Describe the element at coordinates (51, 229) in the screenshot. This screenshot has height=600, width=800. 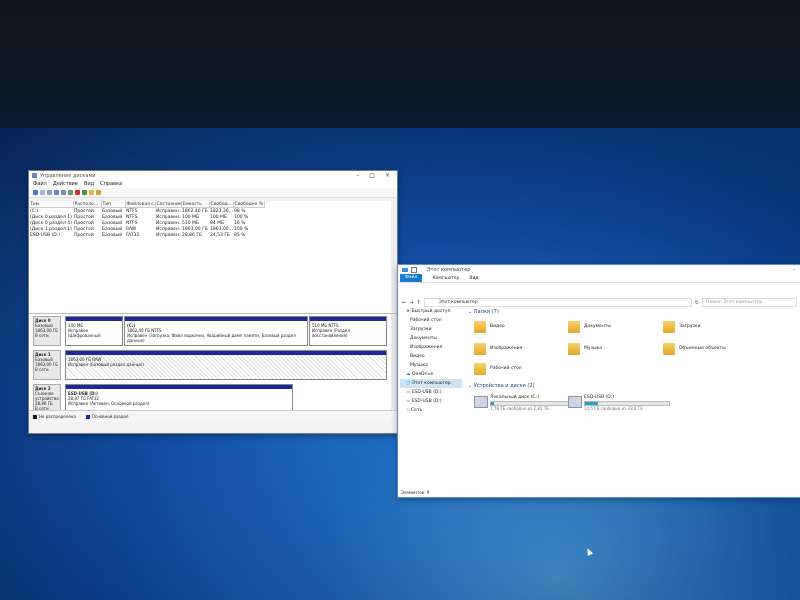
I see `cell-volume: (Диск 1 раздел 1)` at that location.